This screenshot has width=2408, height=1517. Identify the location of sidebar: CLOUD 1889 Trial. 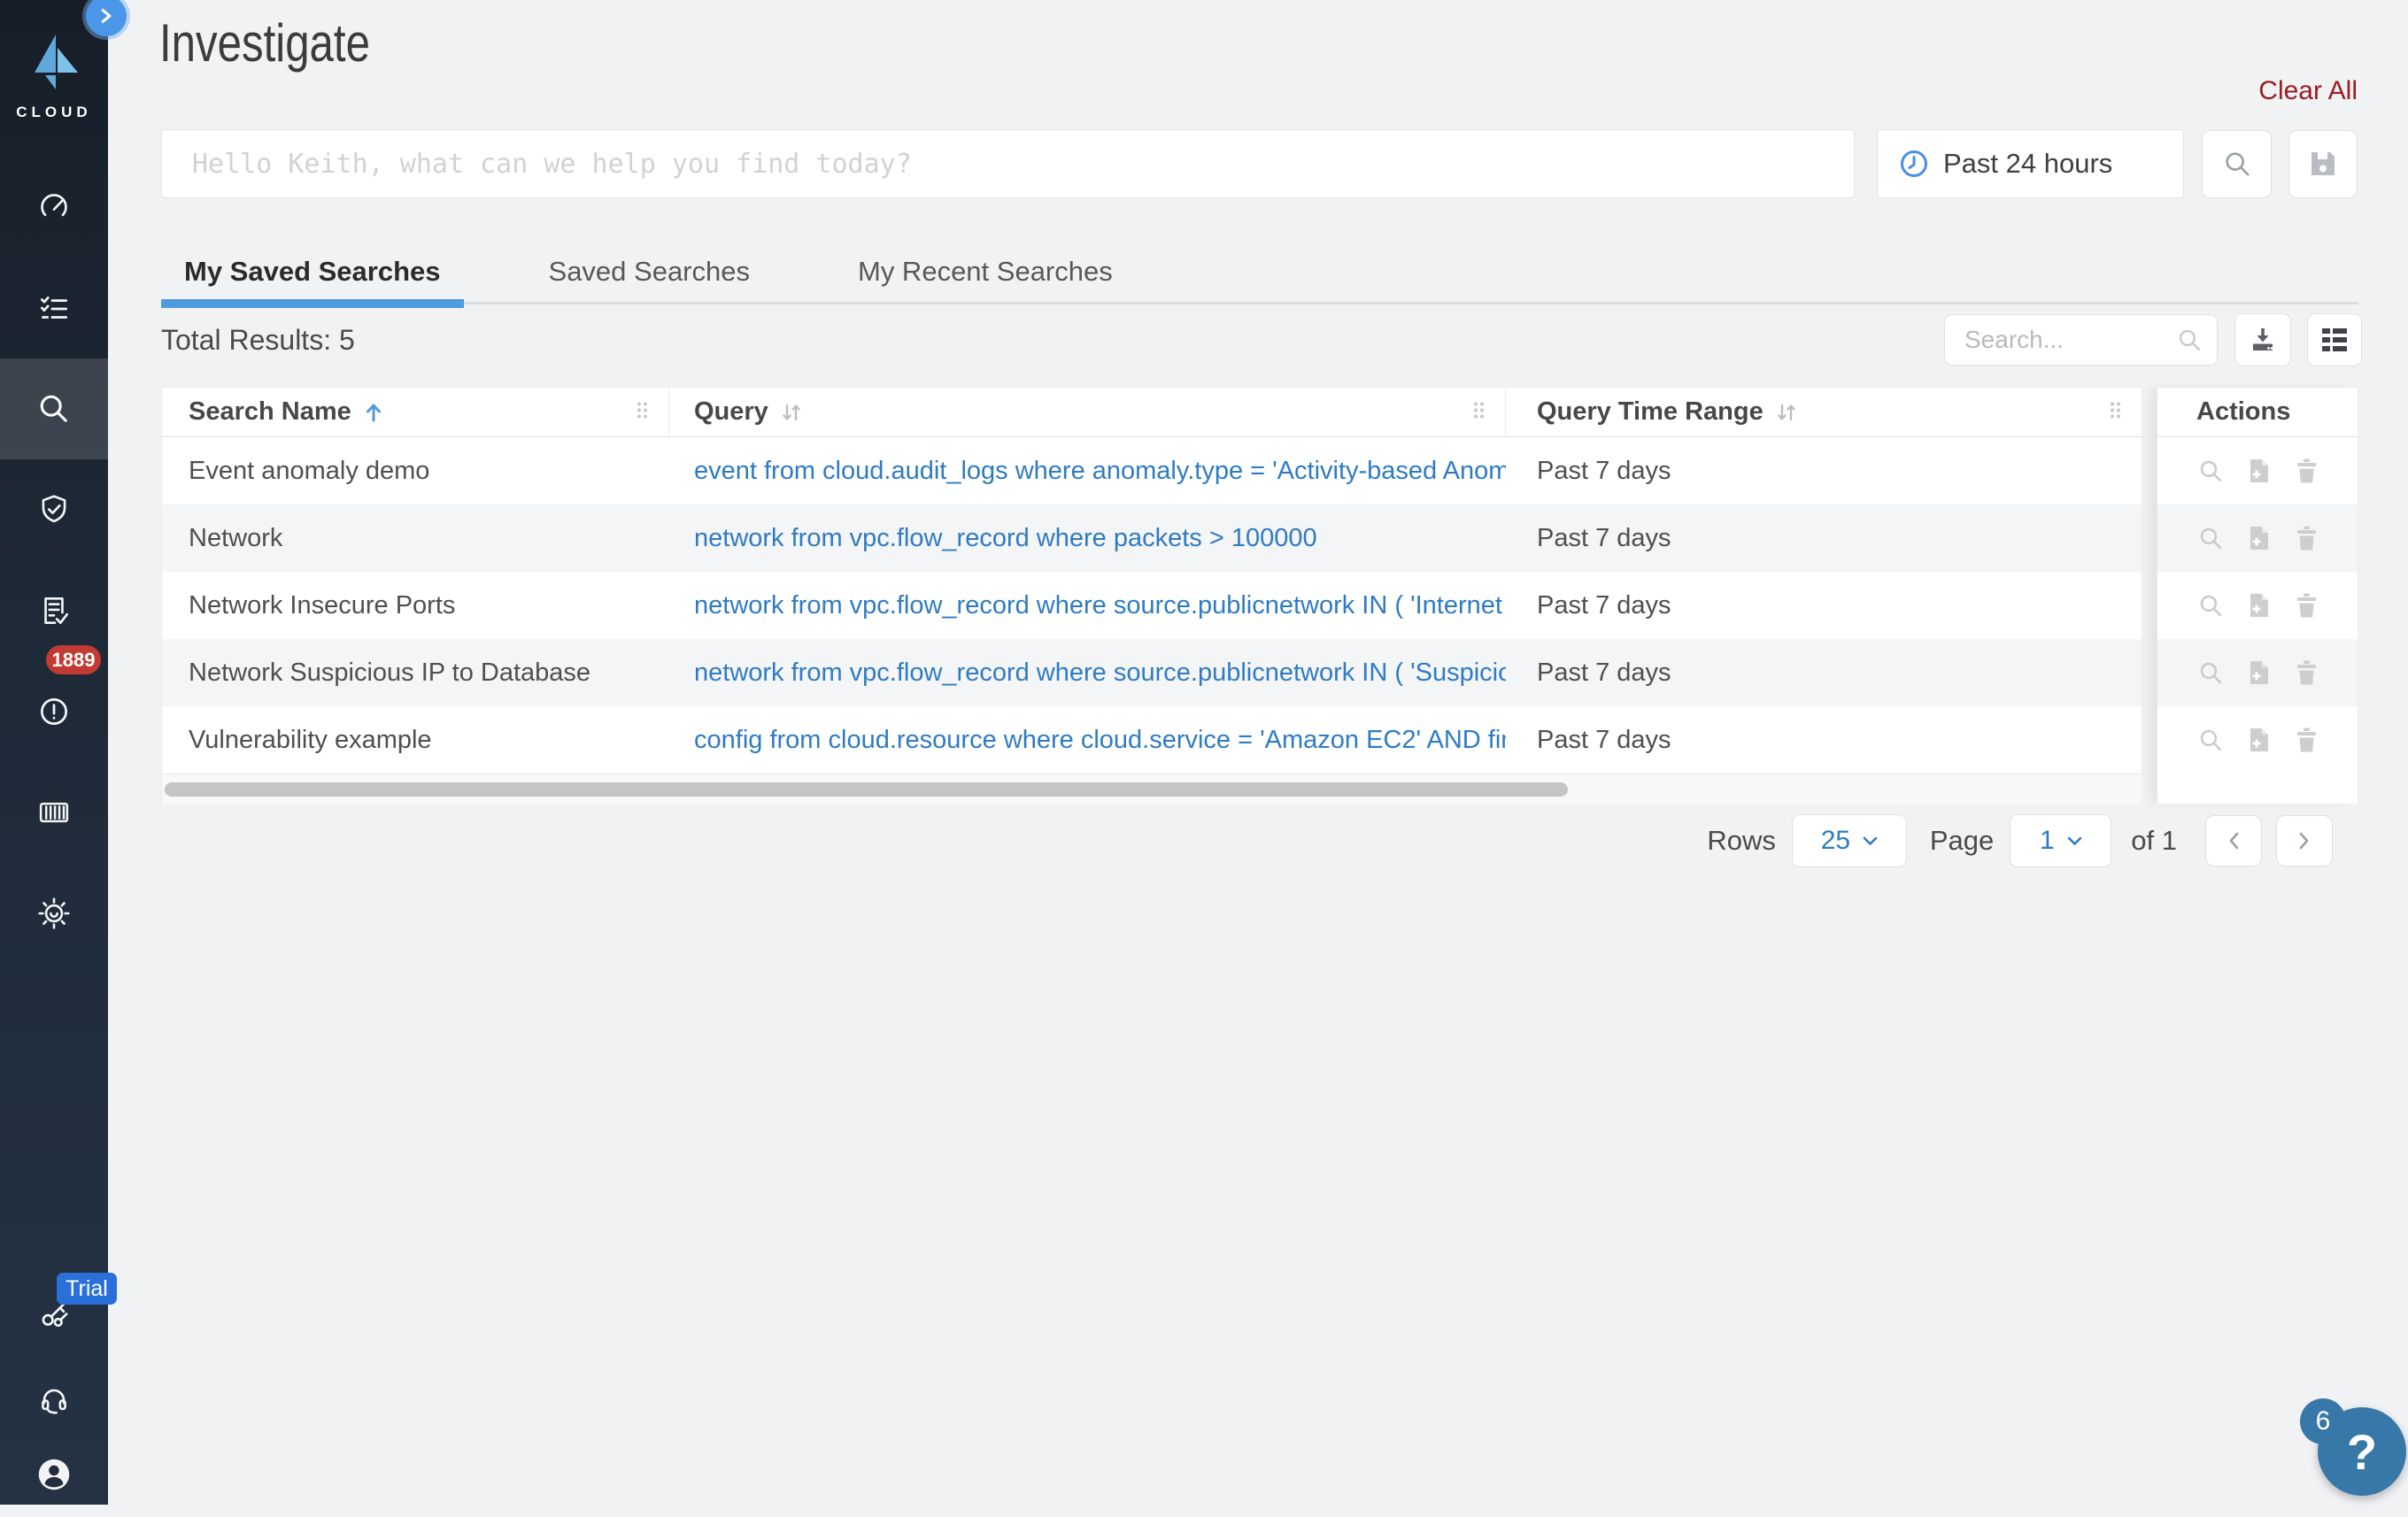
(59, 752).